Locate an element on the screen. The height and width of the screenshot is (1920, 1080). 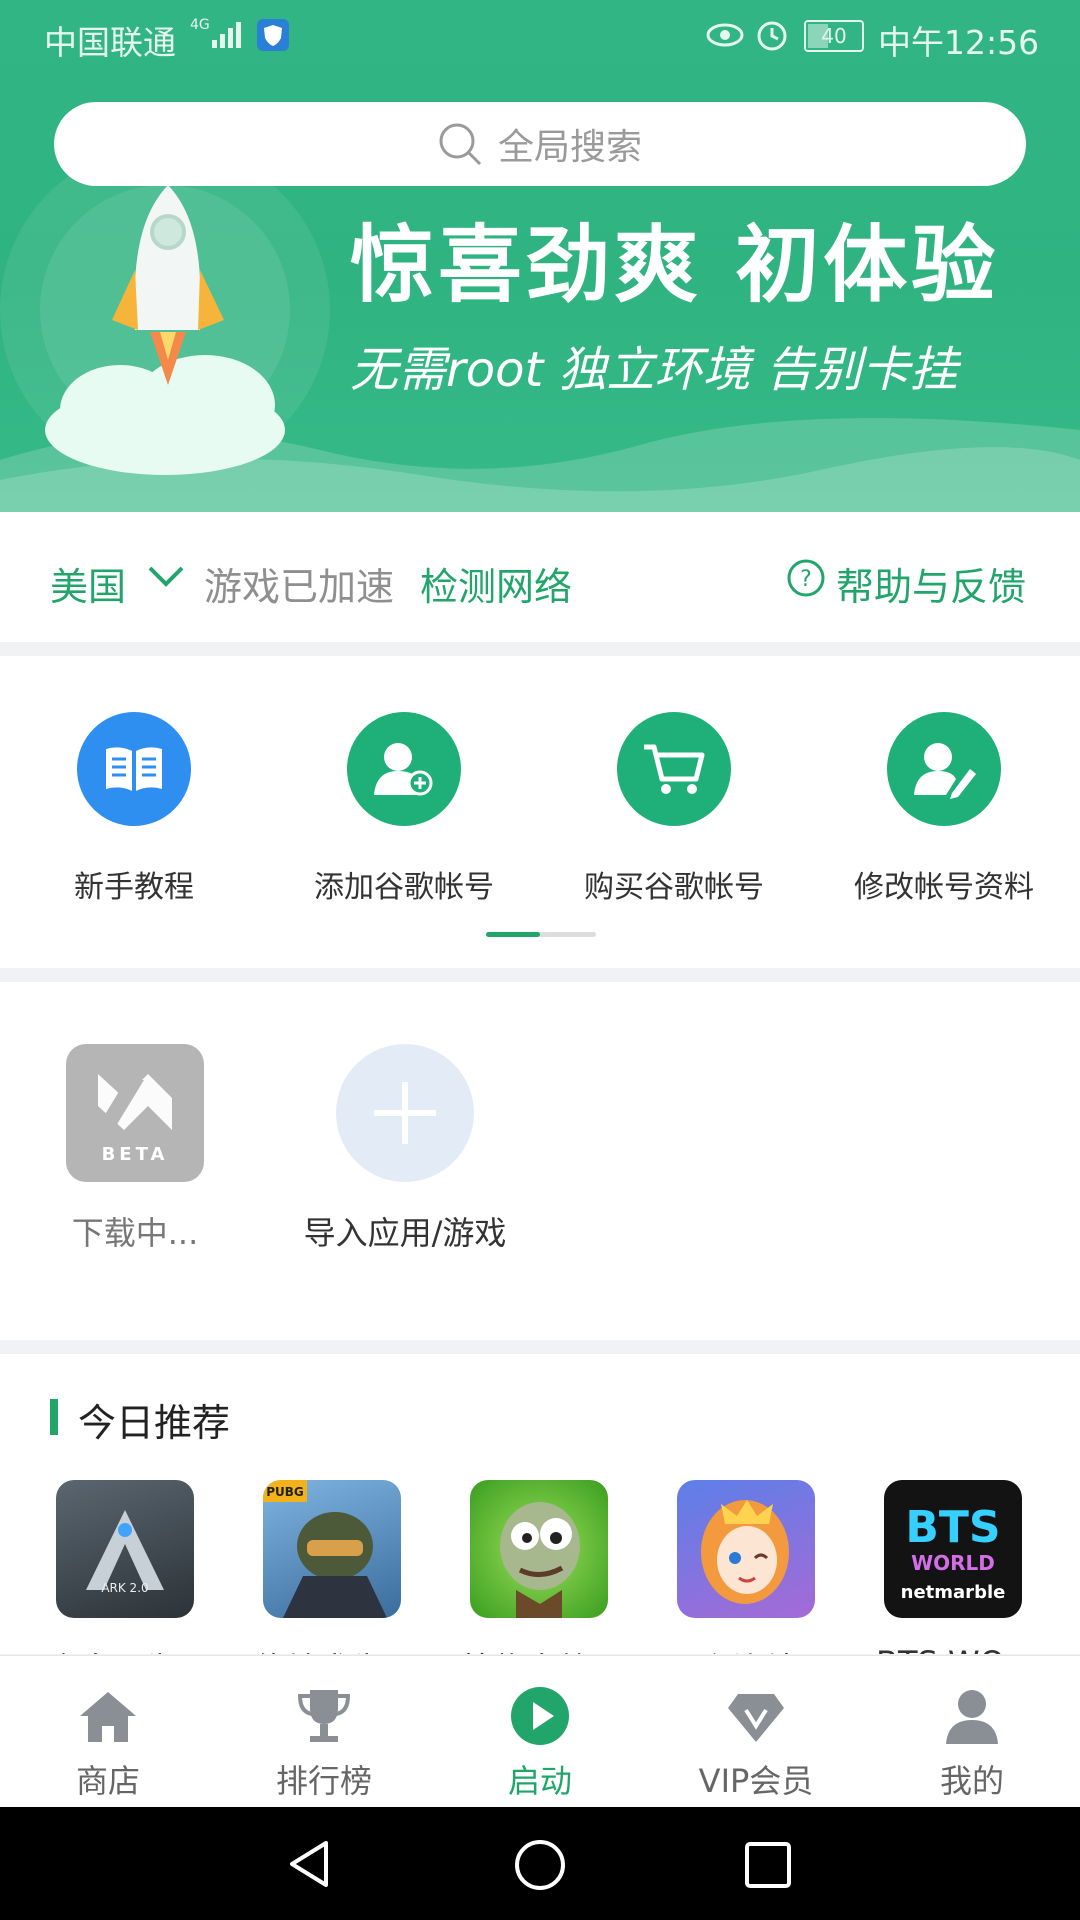
quick-action-label: 新手教程 is located at coordinates (134, 887).